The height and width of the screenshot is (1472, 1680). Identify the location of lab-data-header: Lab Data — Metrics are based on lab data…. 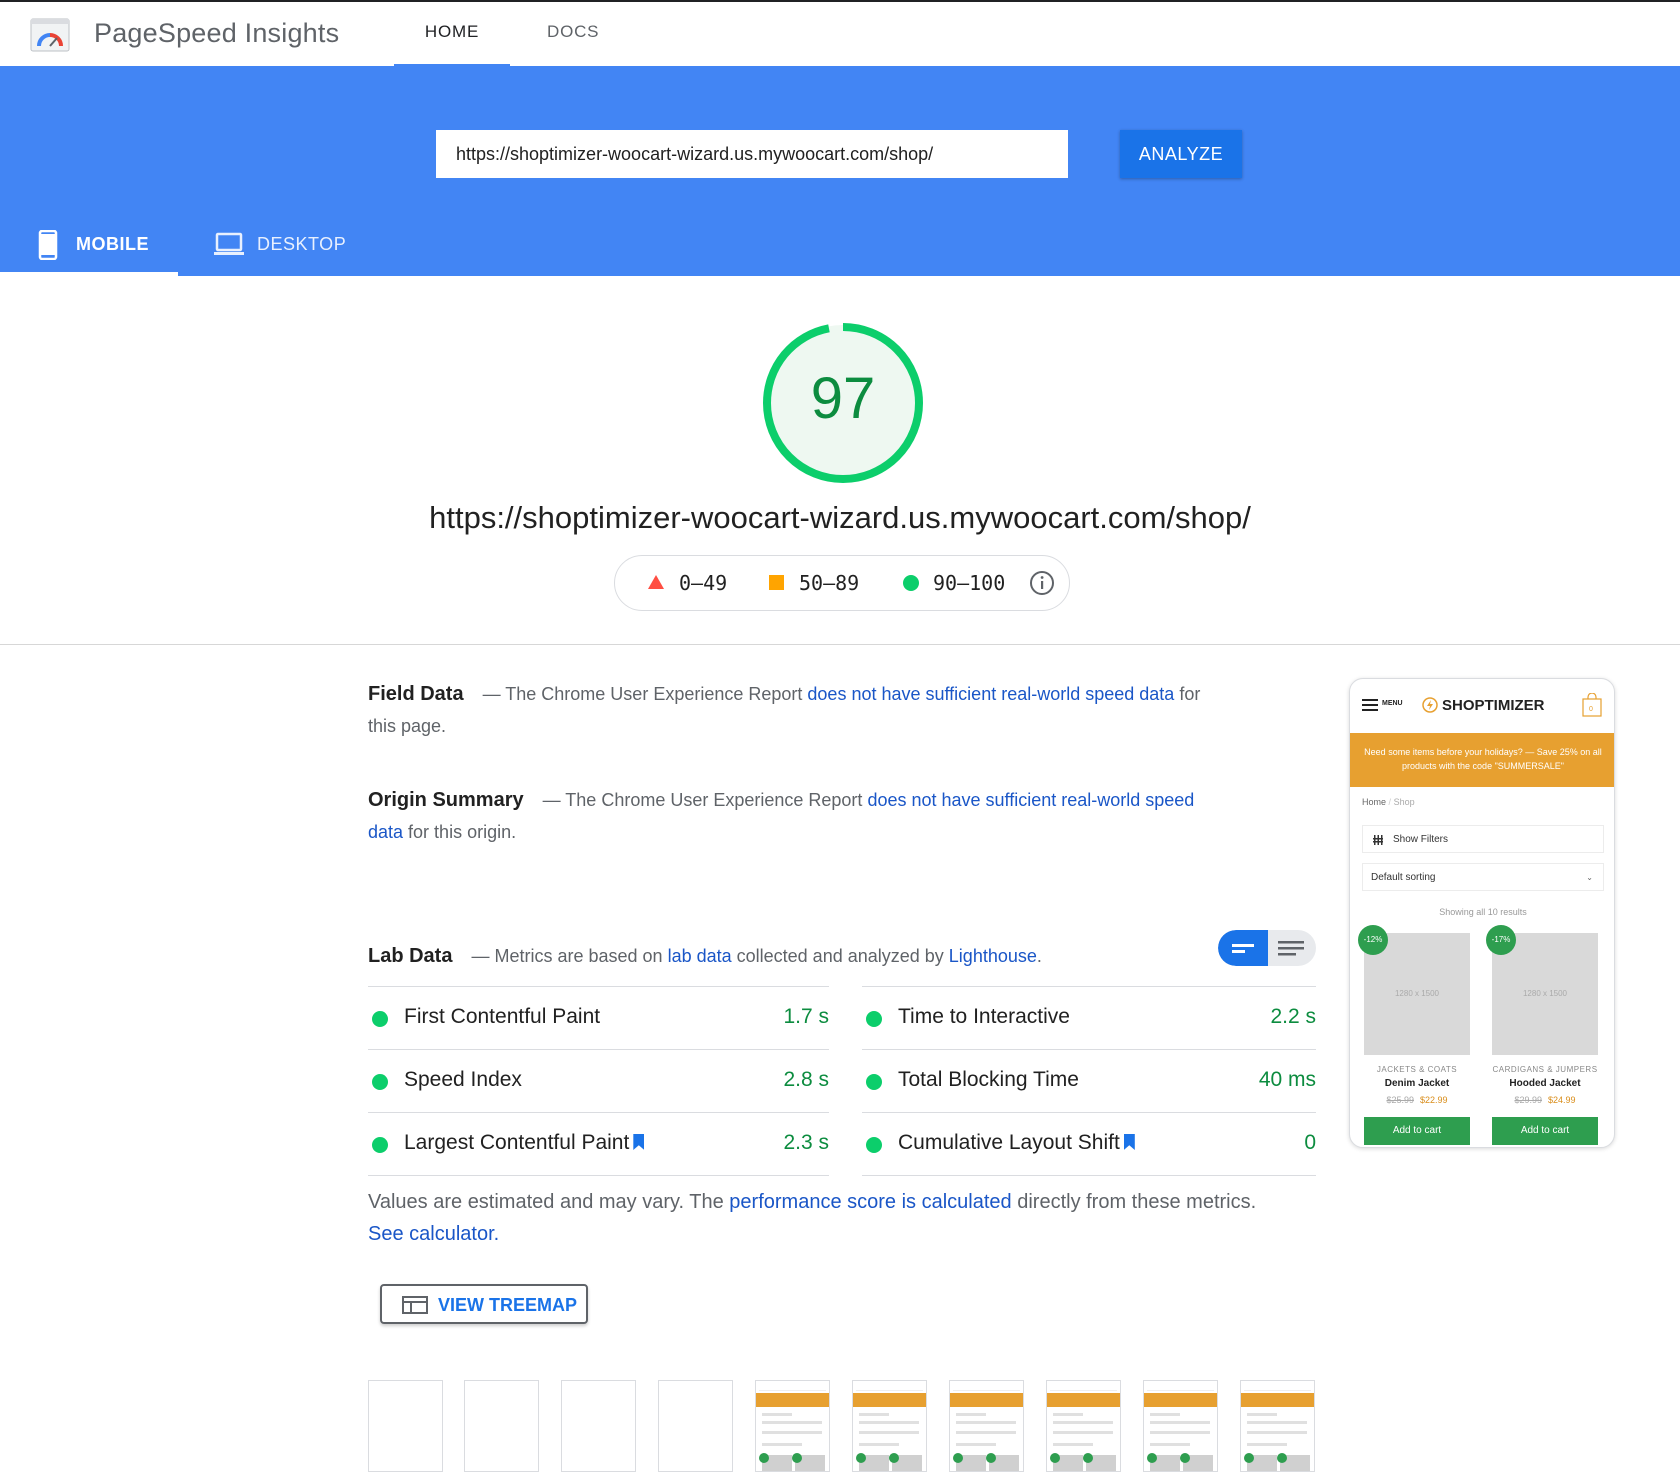
(798, 956).